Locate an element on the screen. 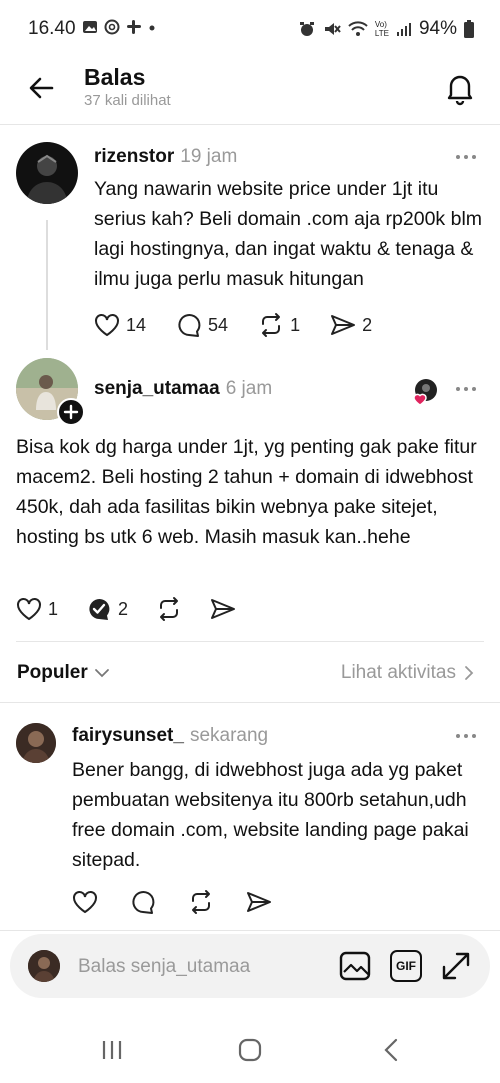  chevron-down-icon is located at coordinates (101, 673).